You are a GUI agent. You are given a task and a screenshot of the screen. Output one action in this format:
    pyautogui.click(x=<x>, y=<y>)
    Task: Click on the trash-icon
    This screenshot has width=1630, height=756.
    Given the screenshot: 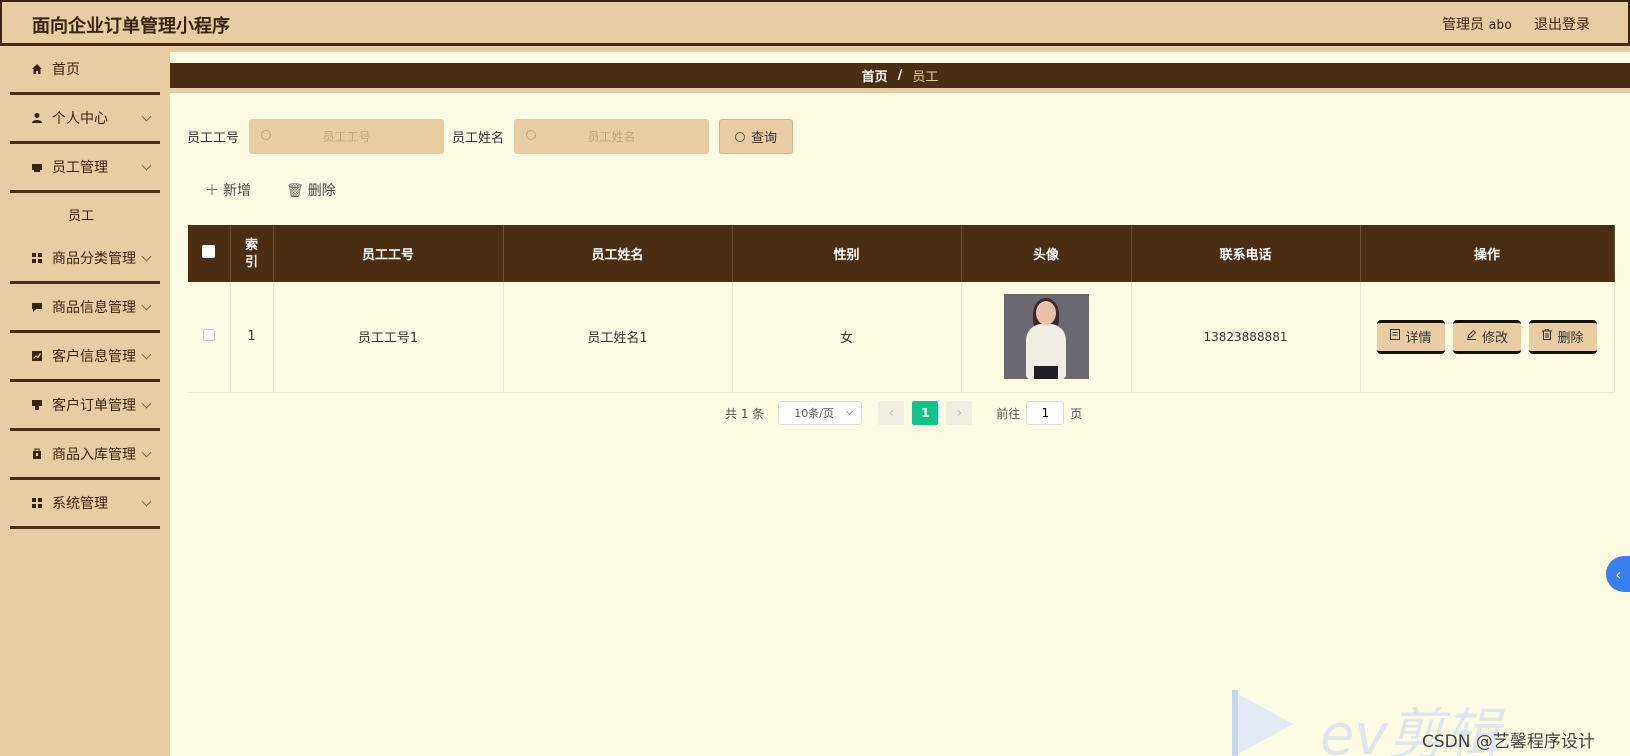 What is the action you would take?
    pyautogui.click(x=1547, y=336)
    